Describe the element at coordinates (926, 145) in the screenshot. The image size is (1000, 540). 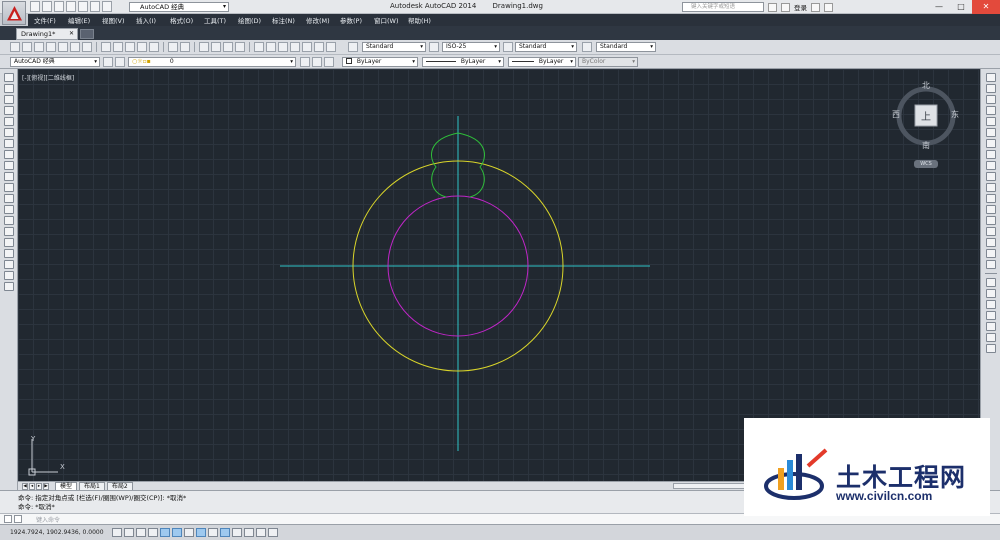
I see `viewcube-south: 南` at that location.